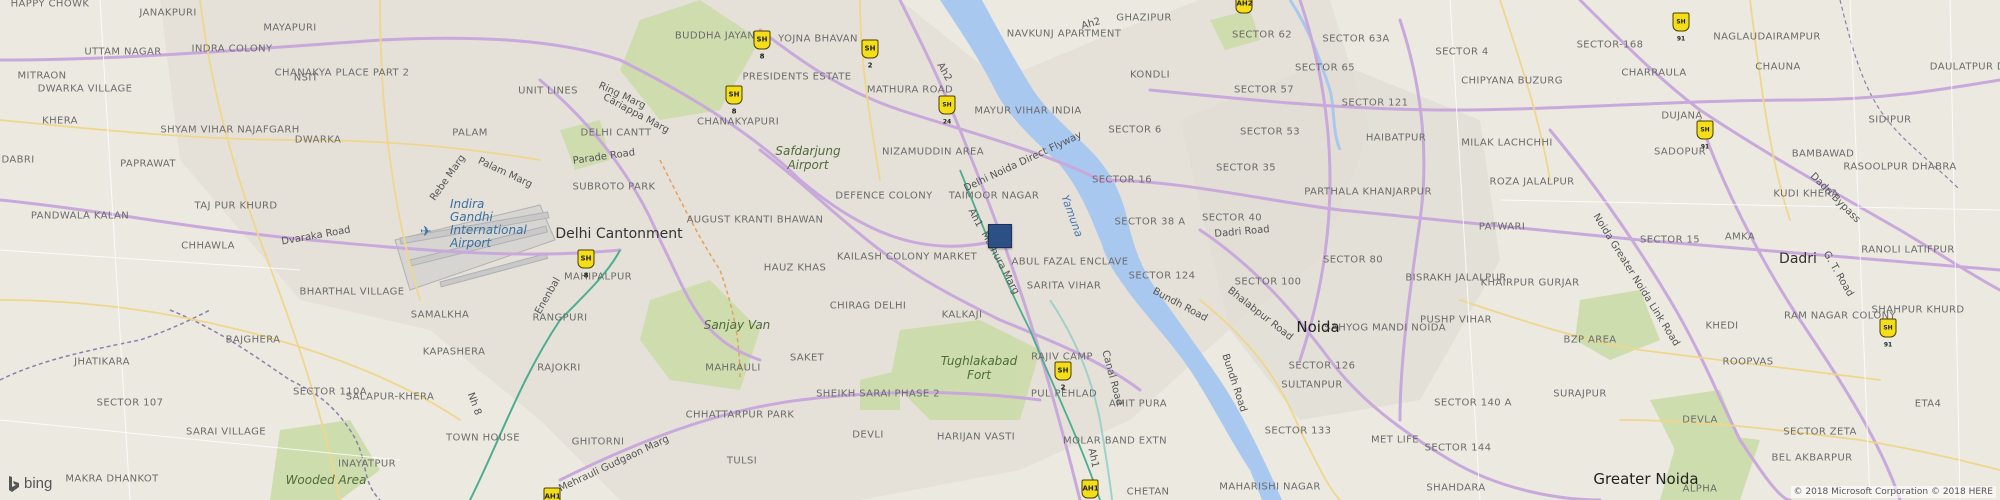  Describe the element at coordinates (976, 437) in the screenshot. I see `locality-label: HARIJAN VASTI` at that location.